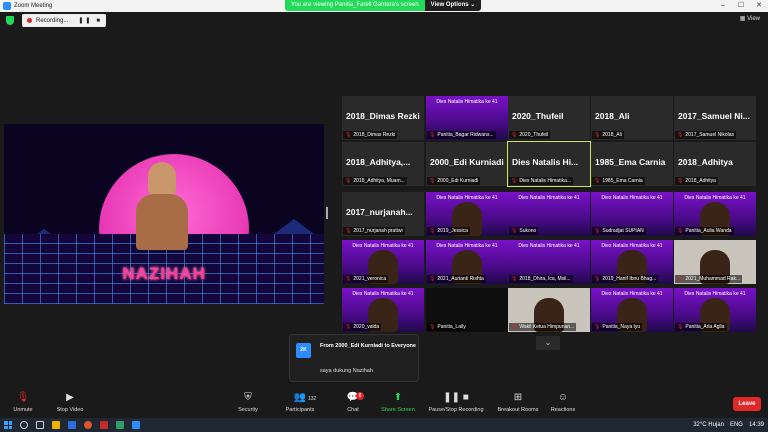 The height and width of the screenshot is (432, 768). I want to click on participant-caption-name: 2018_Dimas Rezki, so click(374, 135).